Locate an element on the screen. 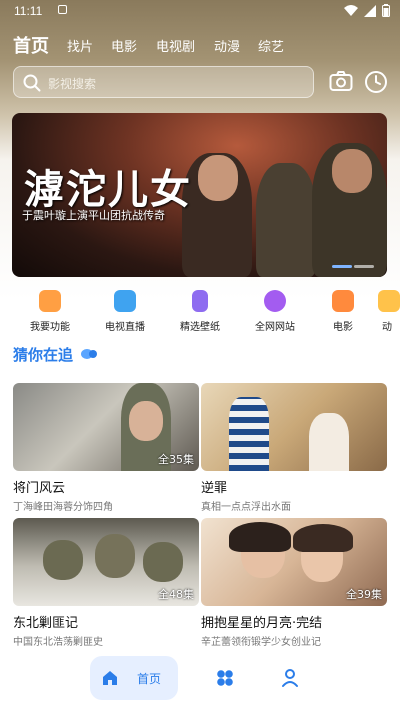 The image size is (400, 711). card-title: 东北剿匪记 is located at coordinates (46, 623).